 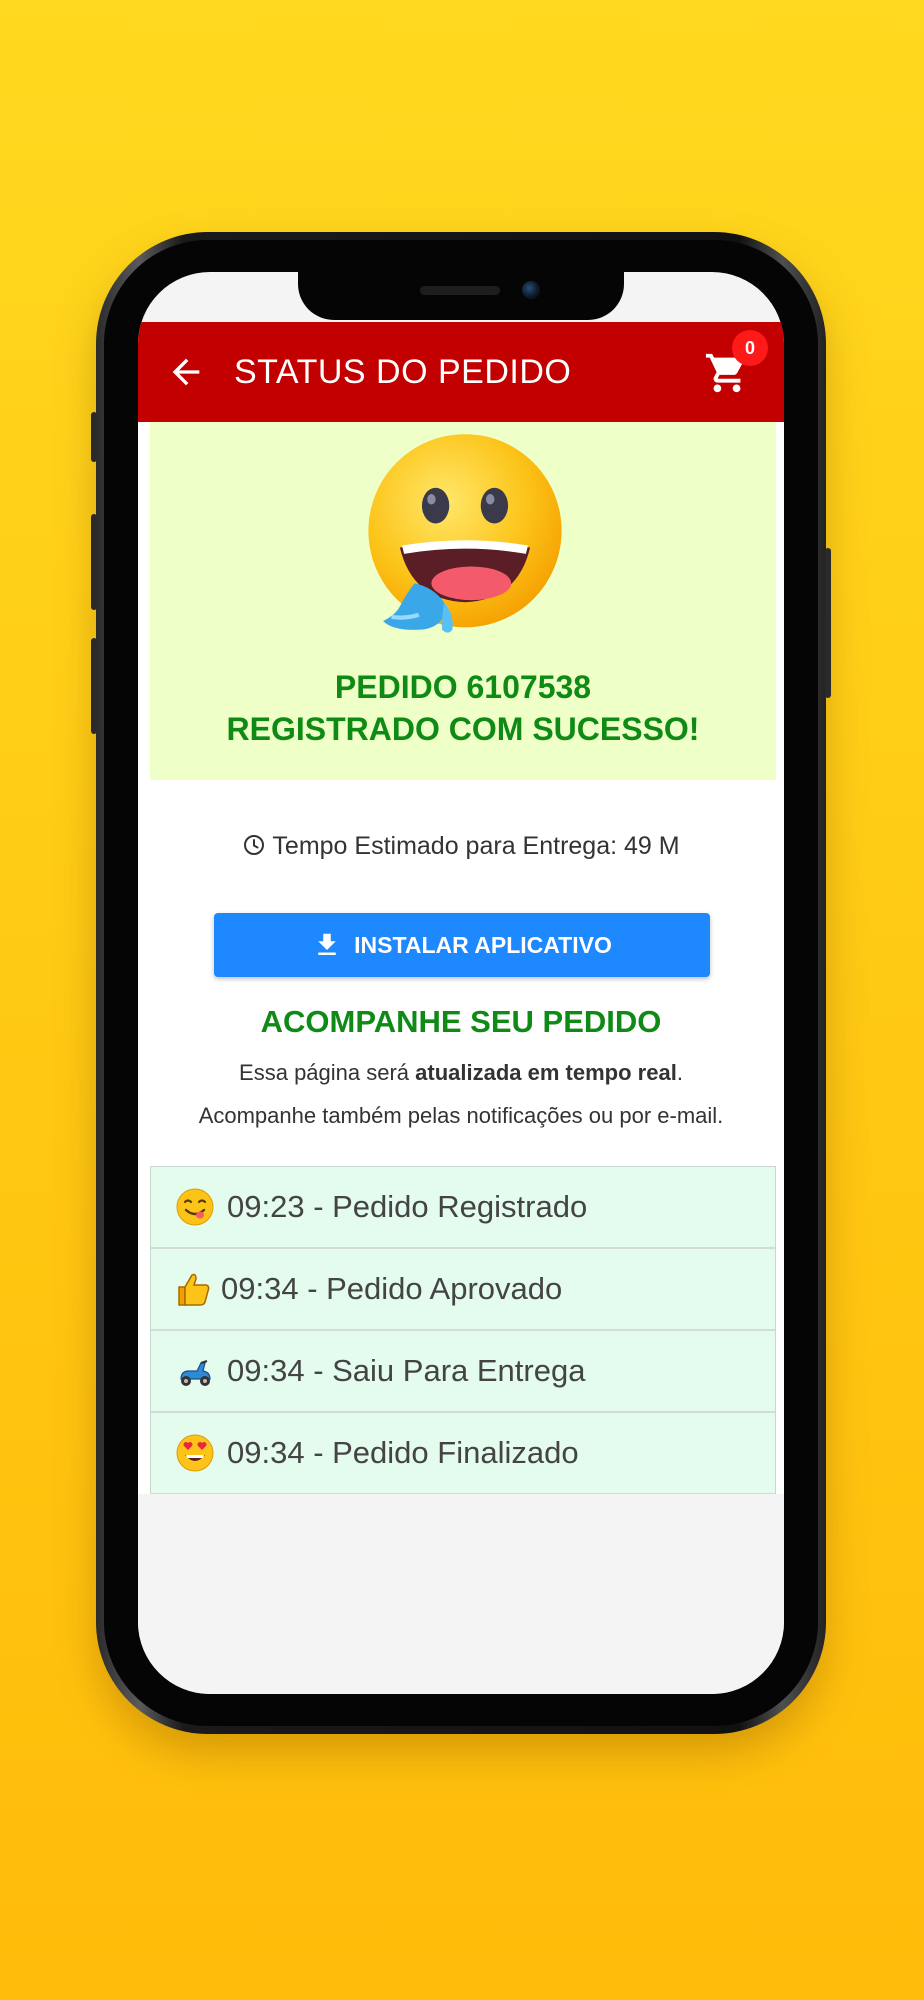 What do you see at coordinates (195, 1207) in the screenshot?
I see `yum-face-icon` at bounding box center [195, 1207].